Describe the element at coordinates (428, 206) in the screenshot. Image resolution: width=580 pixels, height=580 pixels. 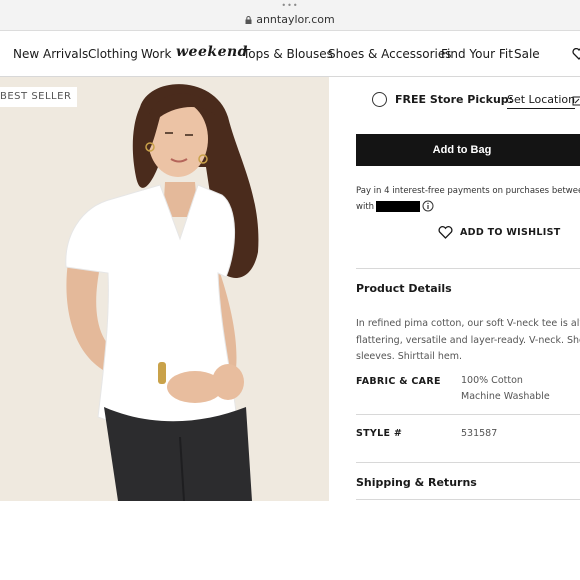
I see `info-icon` at that location.